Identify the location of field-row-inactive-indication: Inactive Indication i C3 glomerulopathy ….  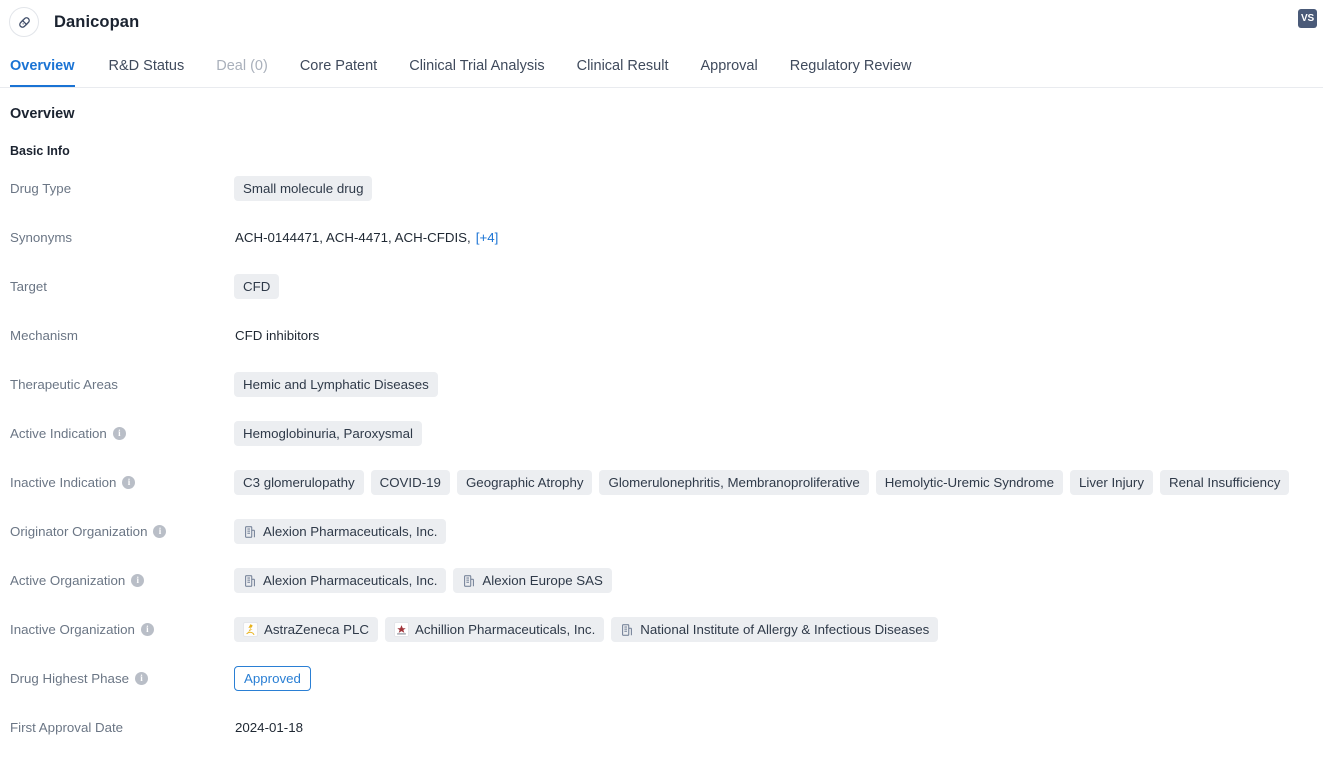
(661, 486).